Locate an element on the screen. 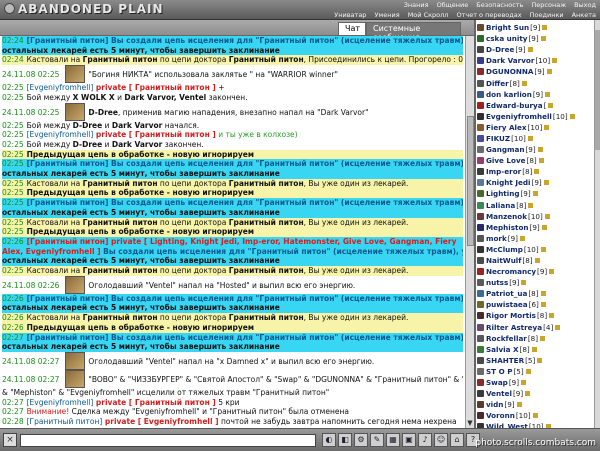 This screenshot has width=600, height=451. player-name: D-Dree is located at coordinates (500, 49).